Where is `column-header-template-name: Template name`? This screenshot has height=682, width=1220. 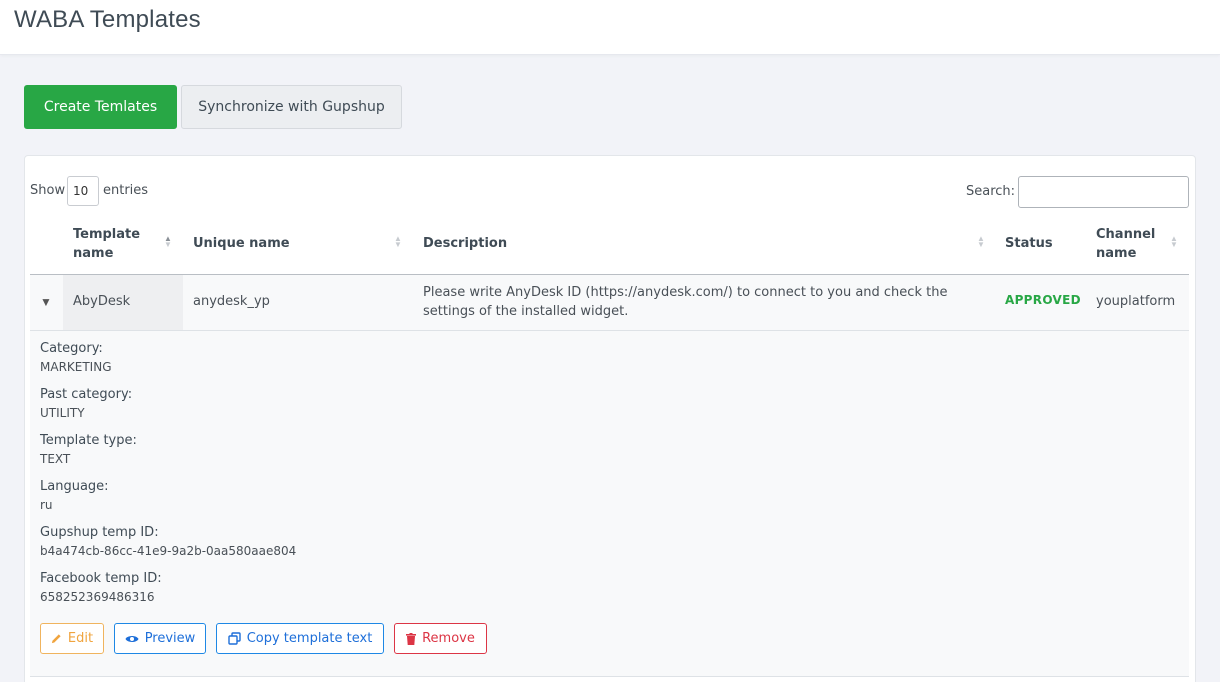
column-header-template-name: Template name is located at coordinates (106, 244).